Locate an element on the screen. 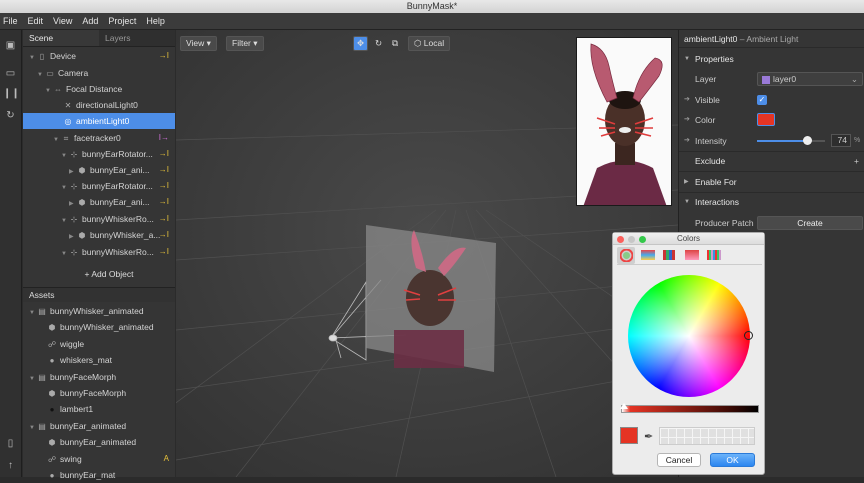  color-row: ➔ Color is located at coordinates (771, 120).